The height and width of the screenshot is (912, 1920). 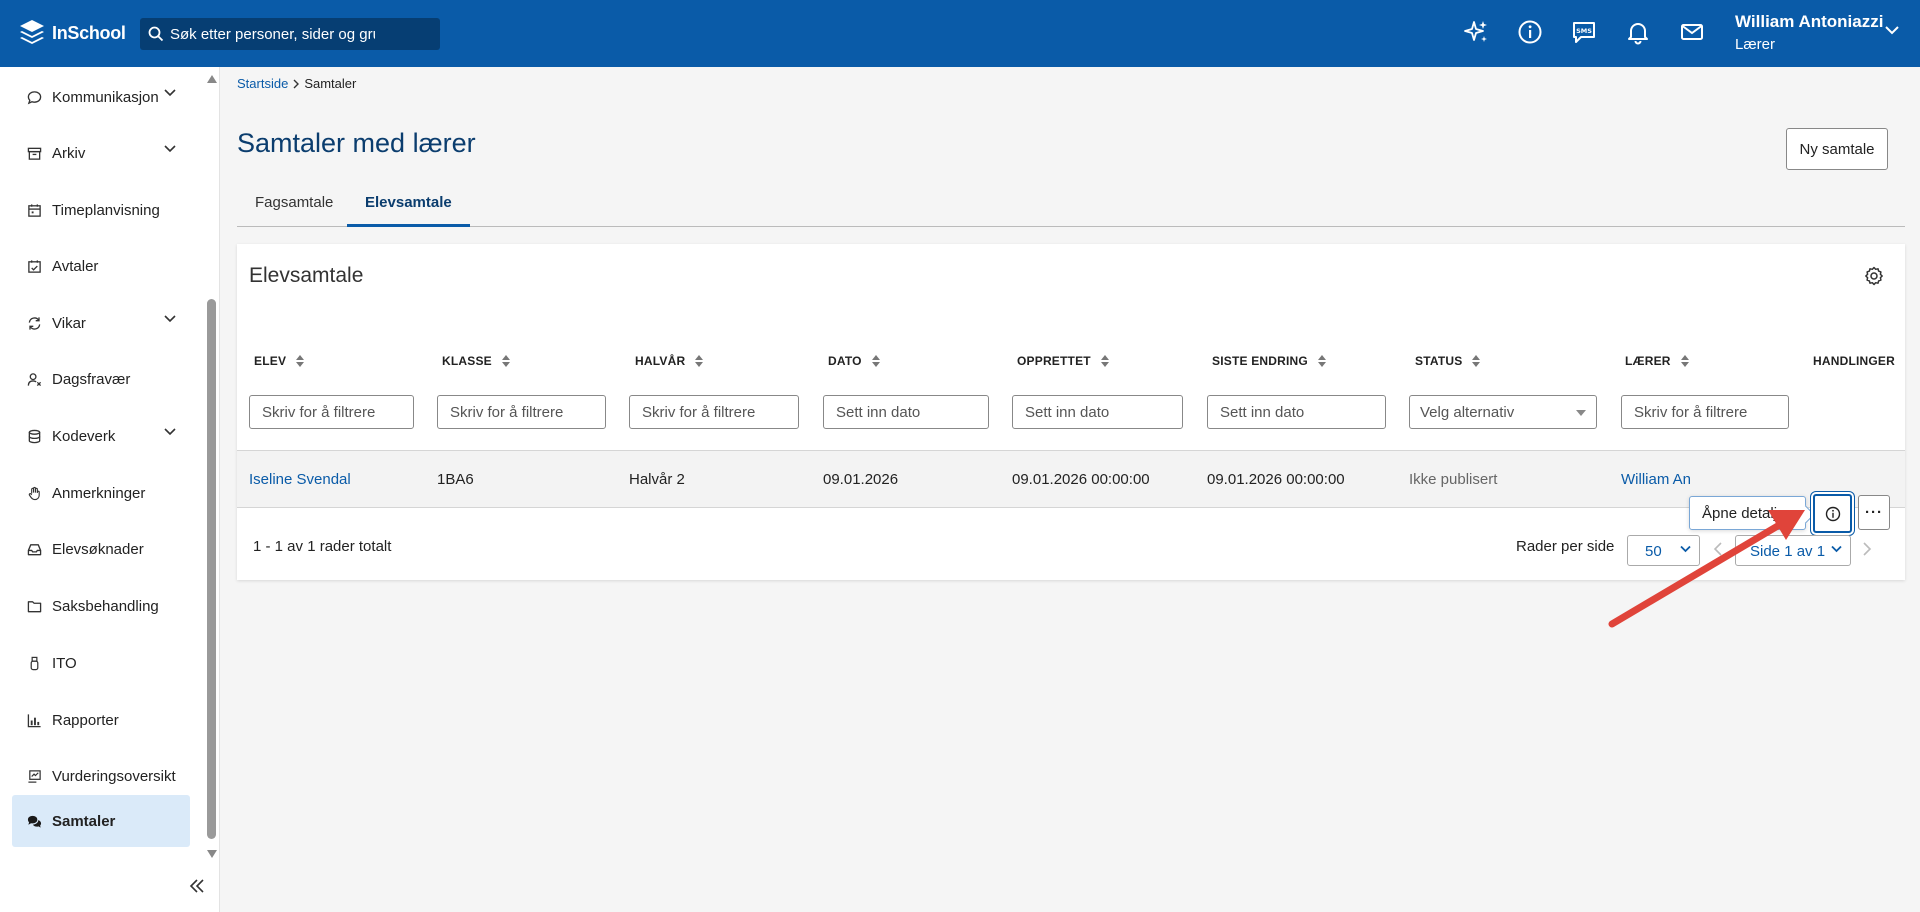 What do you see at coordinates (34, 97) in the screenshot?
I see `chat-bubble-icon` at bounding box center [34, 97].